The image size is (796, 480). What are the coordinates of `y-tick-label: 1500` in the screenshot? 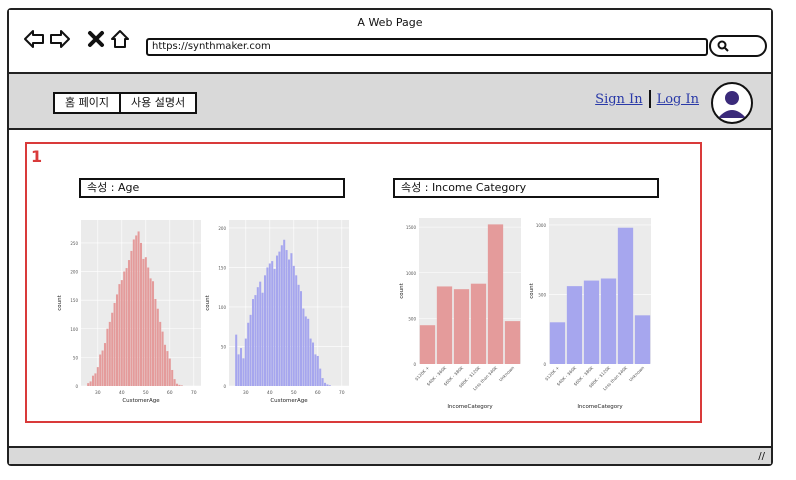 It's located at (411, 227).